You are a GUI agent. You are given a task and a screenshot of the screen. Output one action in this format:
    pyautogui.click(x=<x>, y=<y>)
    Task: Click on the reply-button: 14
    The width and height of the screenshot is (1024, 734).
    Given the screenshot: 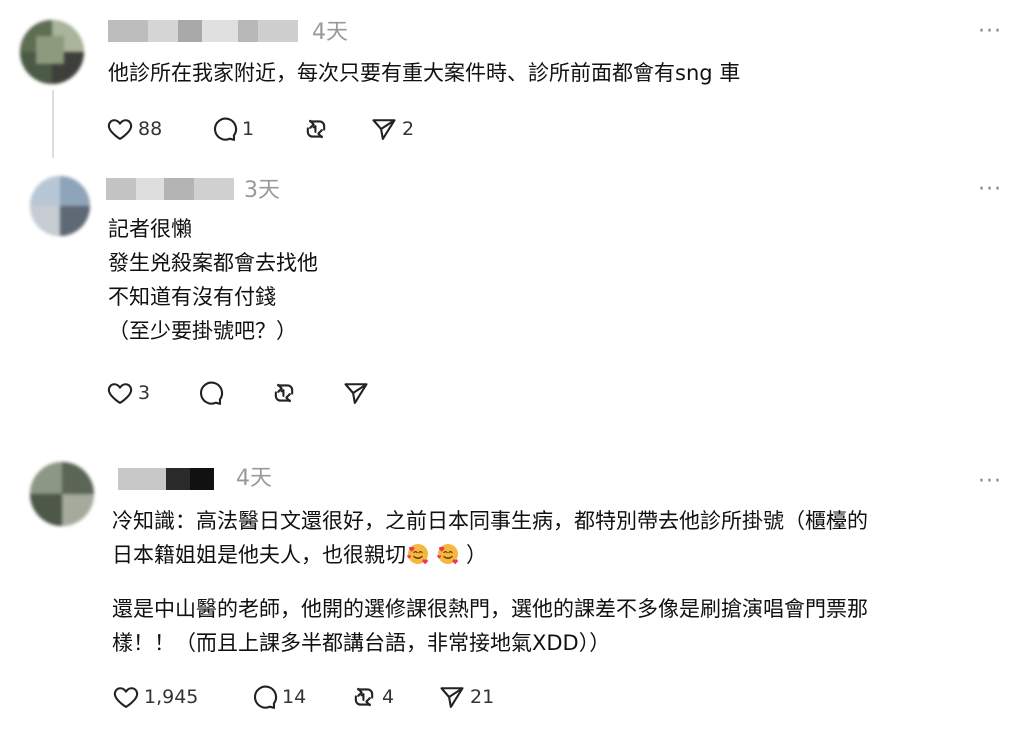 What is the action you would take?
    pyautogui.click(x=278, y=697)
    